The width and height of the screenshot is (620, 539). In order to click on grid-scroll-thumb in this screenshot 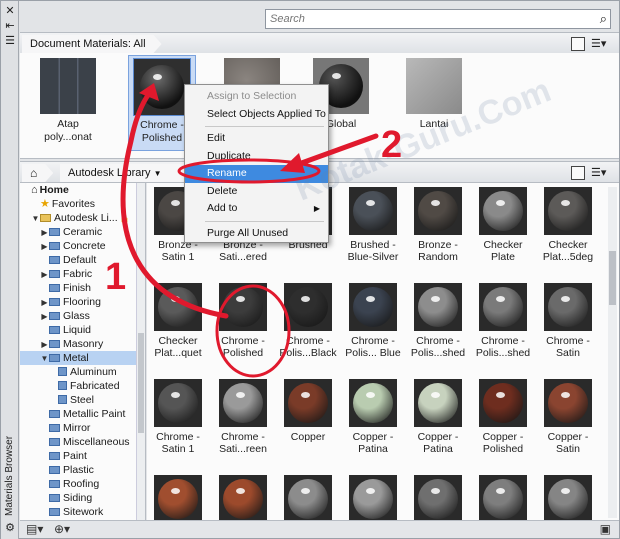, I will do `click(612, 278)`.